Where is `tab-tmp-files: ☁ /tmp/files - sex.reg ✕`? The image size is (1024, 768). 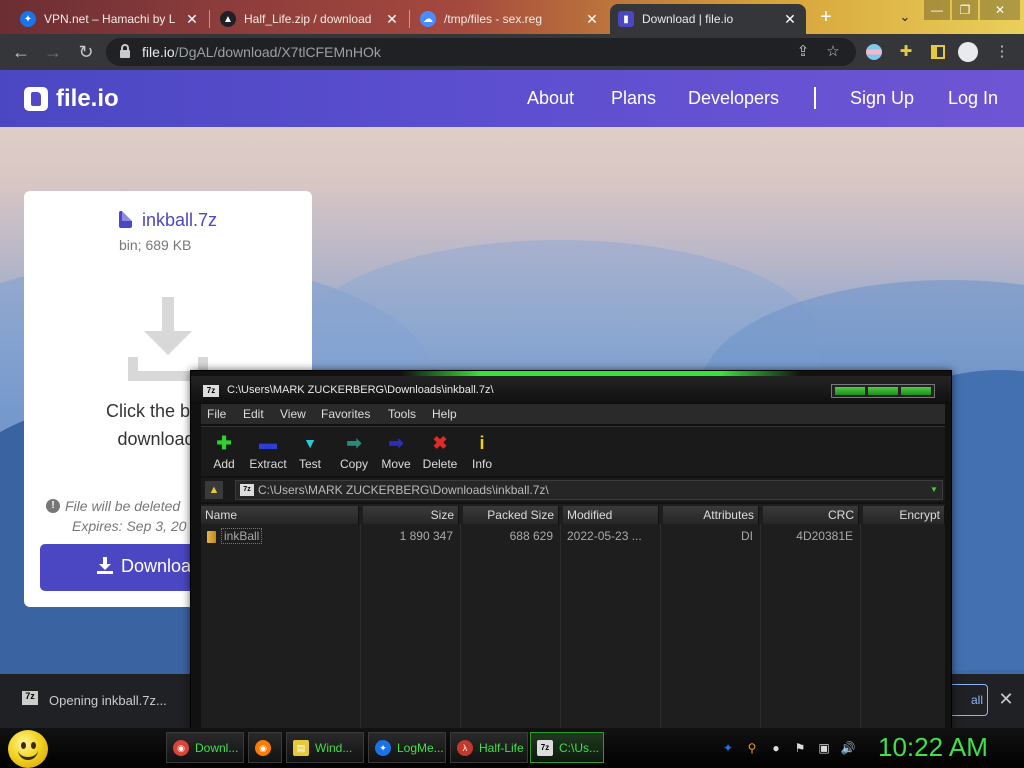 tab-tmp-files: ☁ /tmp/files - sex.reg ✕ is located at coordinates (510, 19).